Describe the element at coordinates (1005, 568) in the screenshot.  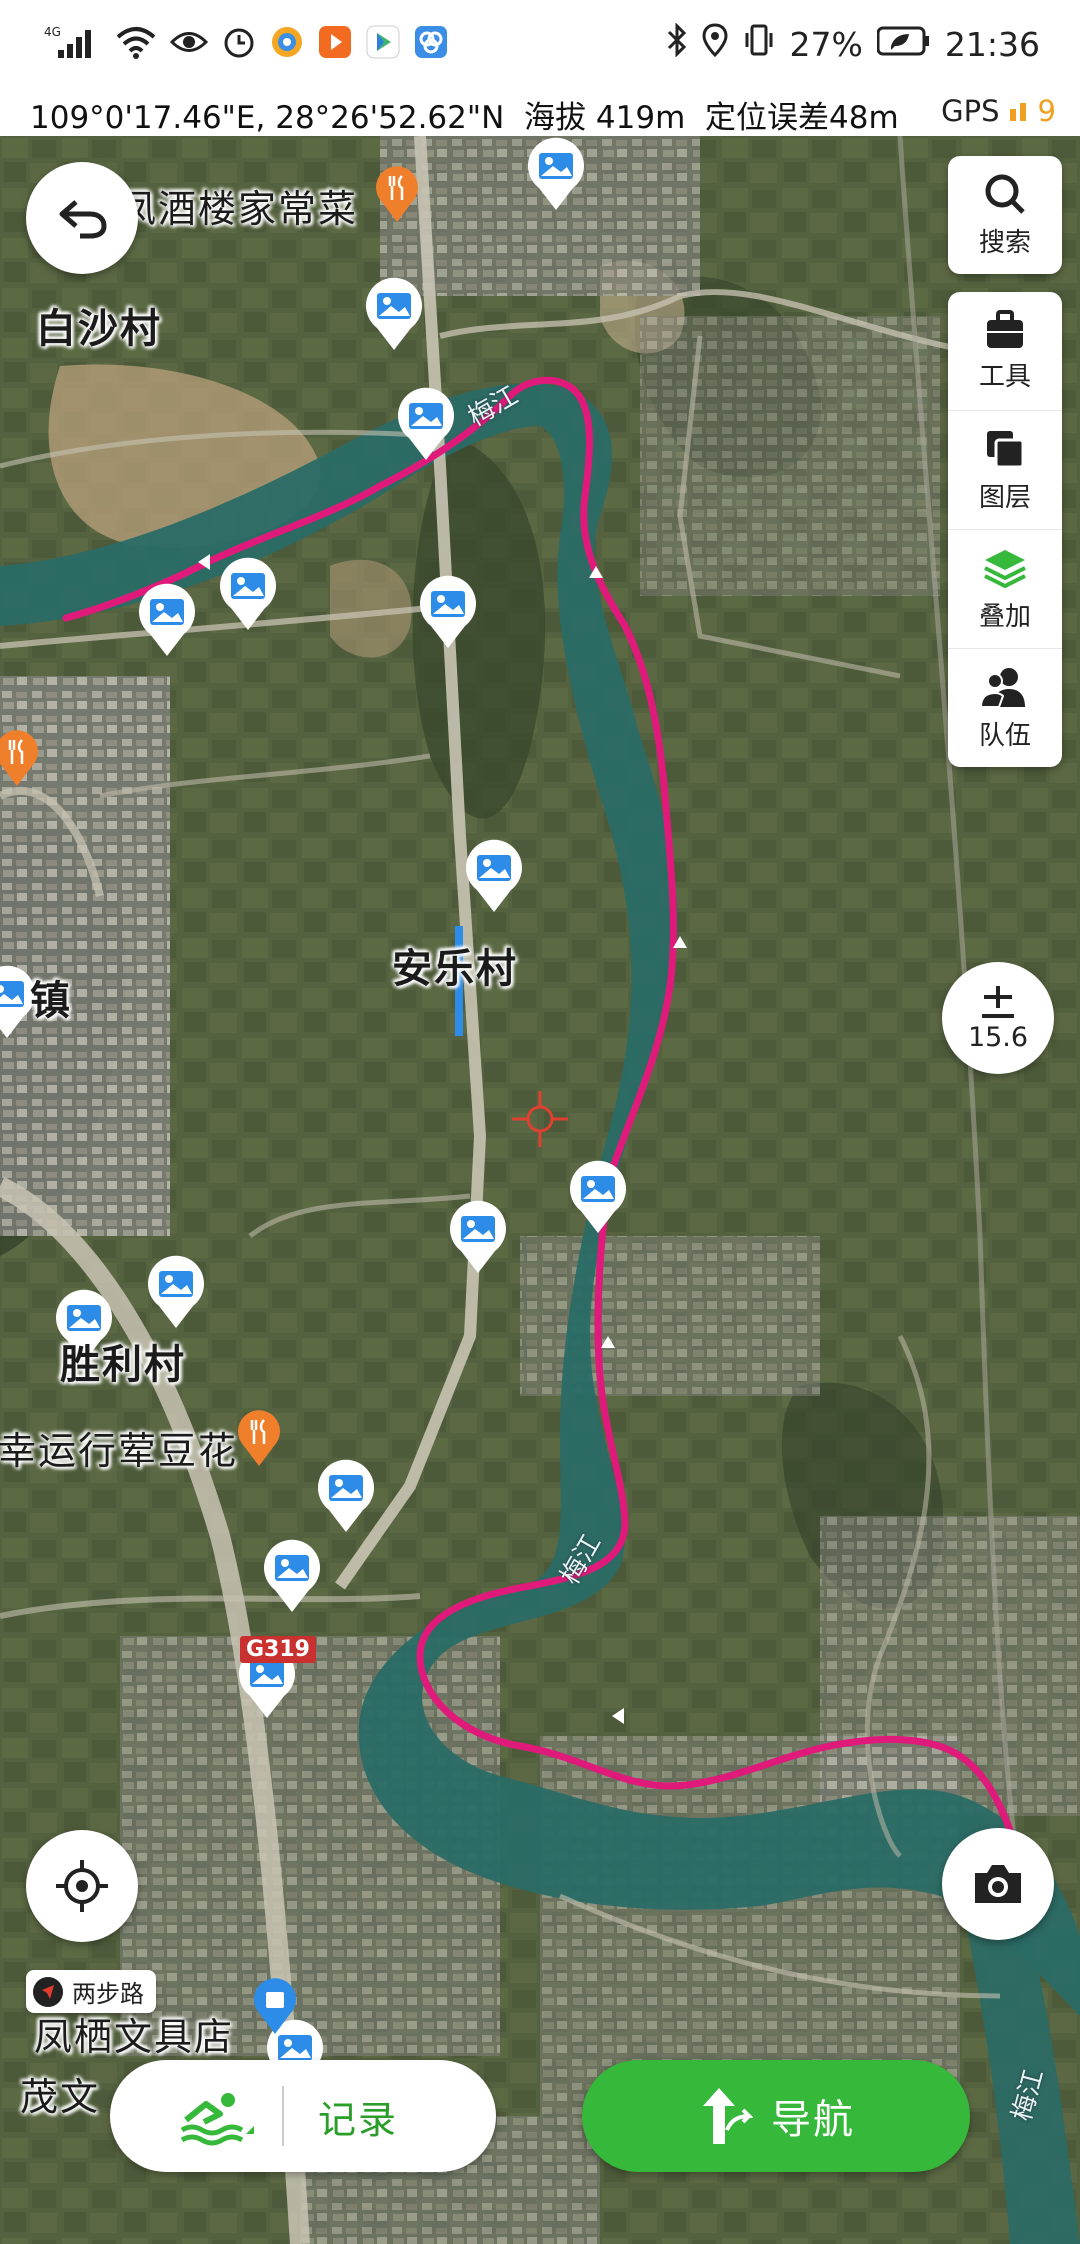
I see `overlay-icon` at that location.